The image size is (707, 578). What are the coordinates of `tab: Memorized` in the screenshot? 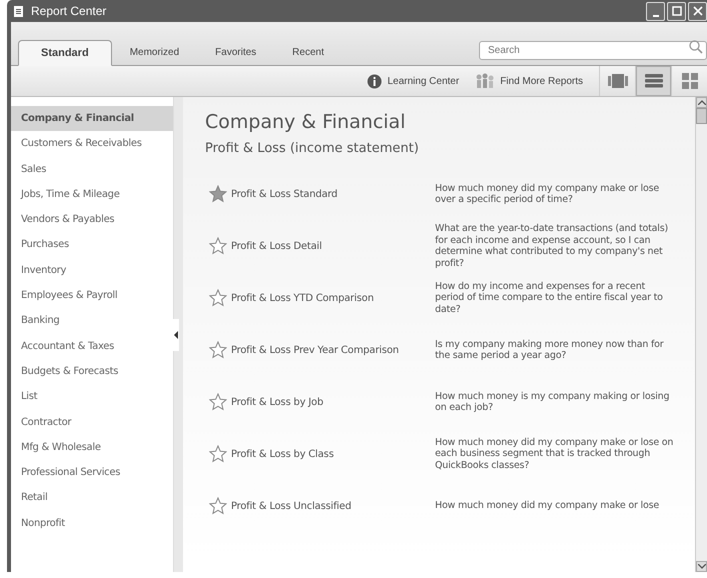 It's located at (155, 52).